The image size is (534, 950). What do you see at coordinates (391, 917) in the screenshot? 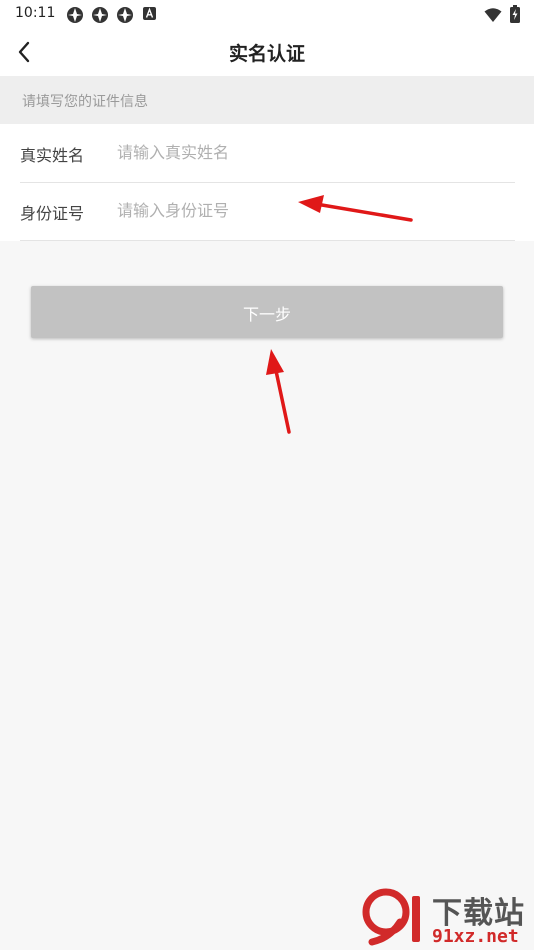
I see `watermark-logo-icon` at bounding box center [391, 917].